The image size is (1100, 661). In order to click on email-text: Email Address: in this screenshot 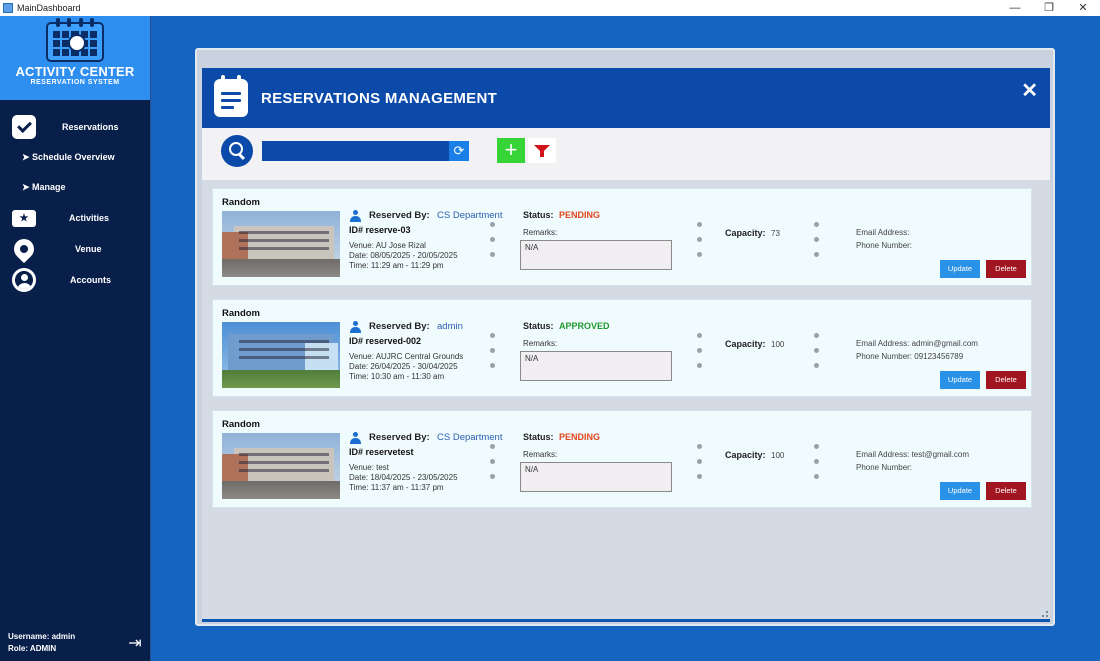, I will do `click(883, 232)`.